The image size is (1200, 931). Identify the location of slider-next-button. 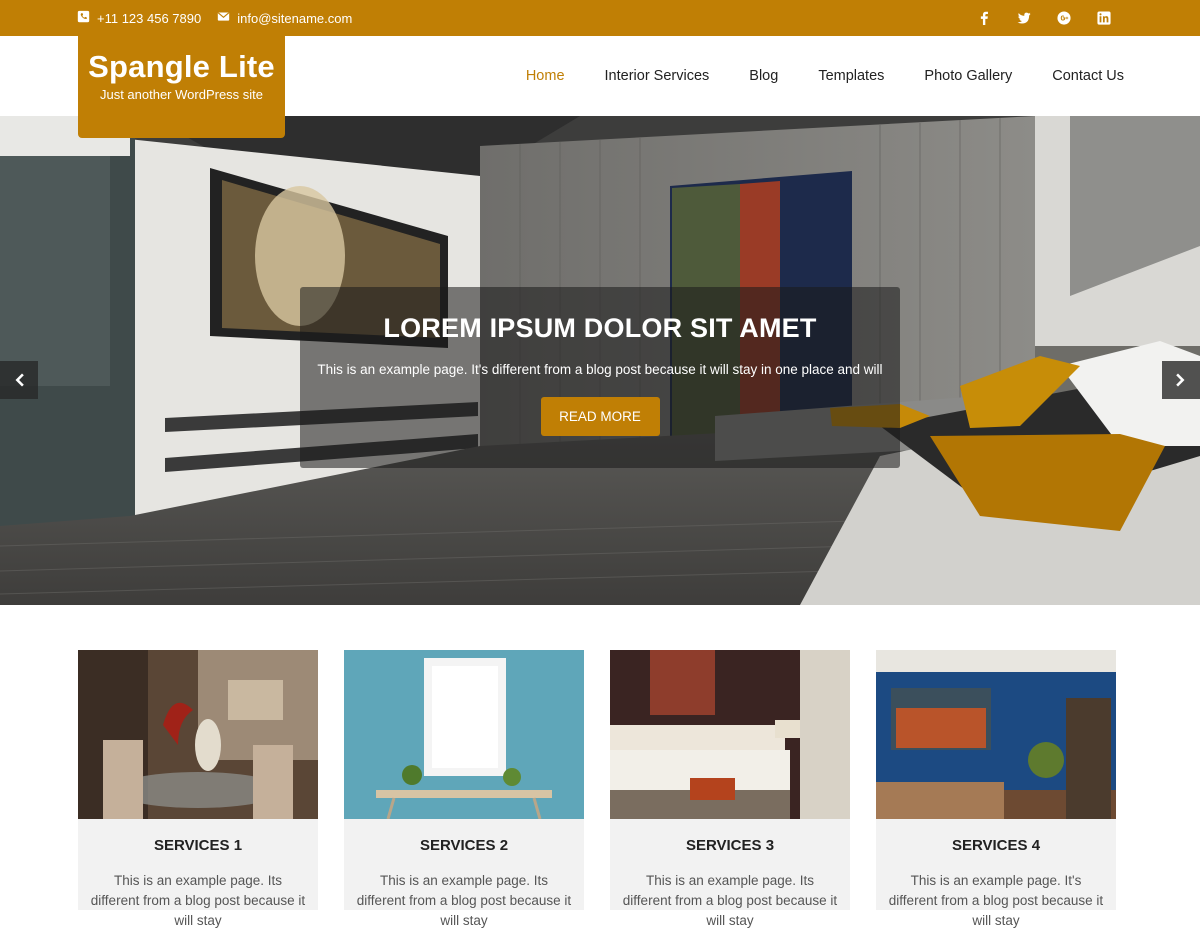
(1181, 380).